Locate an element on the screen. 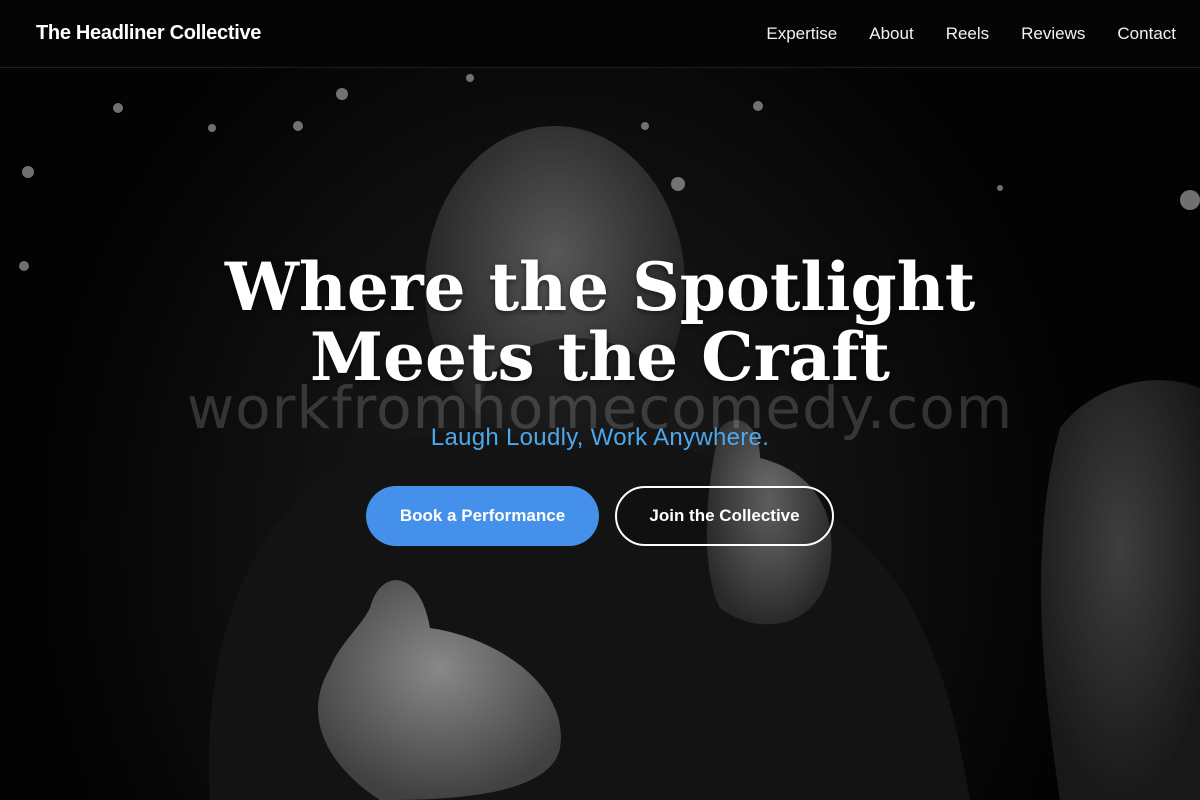  headline-line-2: Meets the Craft is located at coordinates (600, 357).